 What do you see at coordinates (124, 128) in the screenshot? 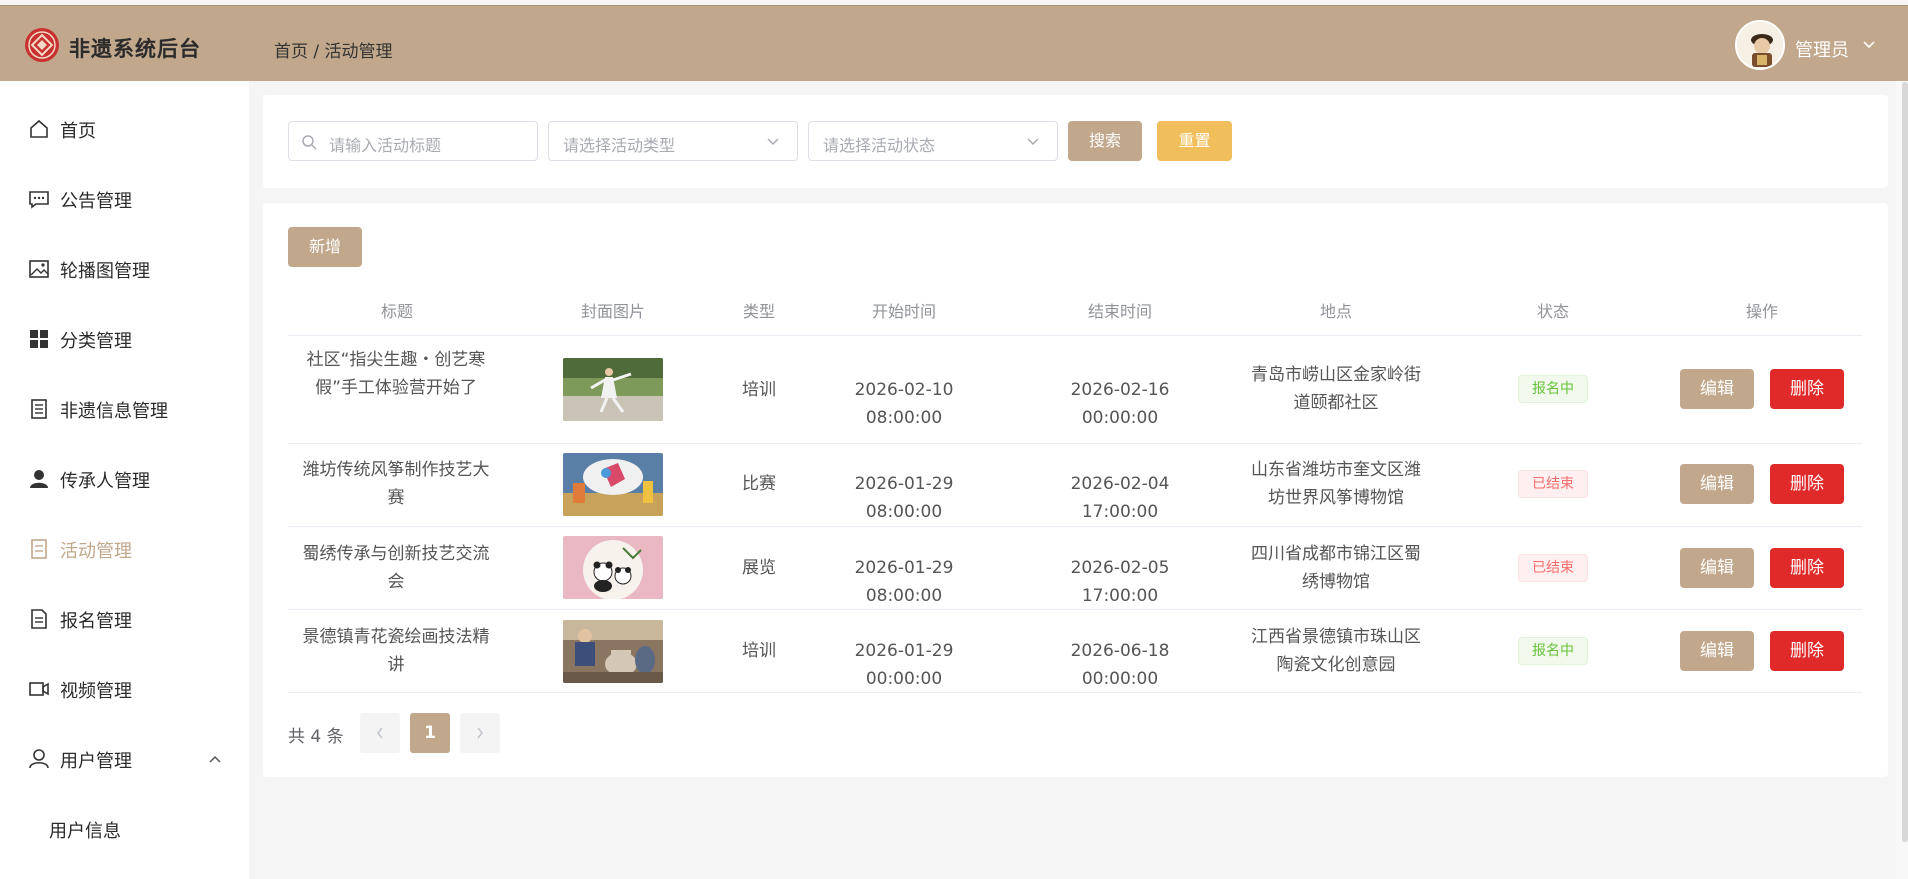
I see `sidebar-item-home: 首页` at bounding box center [124, 128].